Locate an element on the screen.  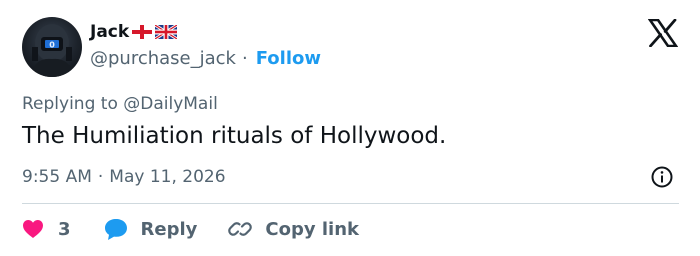
info-icon is located at coordinates (662, 177).